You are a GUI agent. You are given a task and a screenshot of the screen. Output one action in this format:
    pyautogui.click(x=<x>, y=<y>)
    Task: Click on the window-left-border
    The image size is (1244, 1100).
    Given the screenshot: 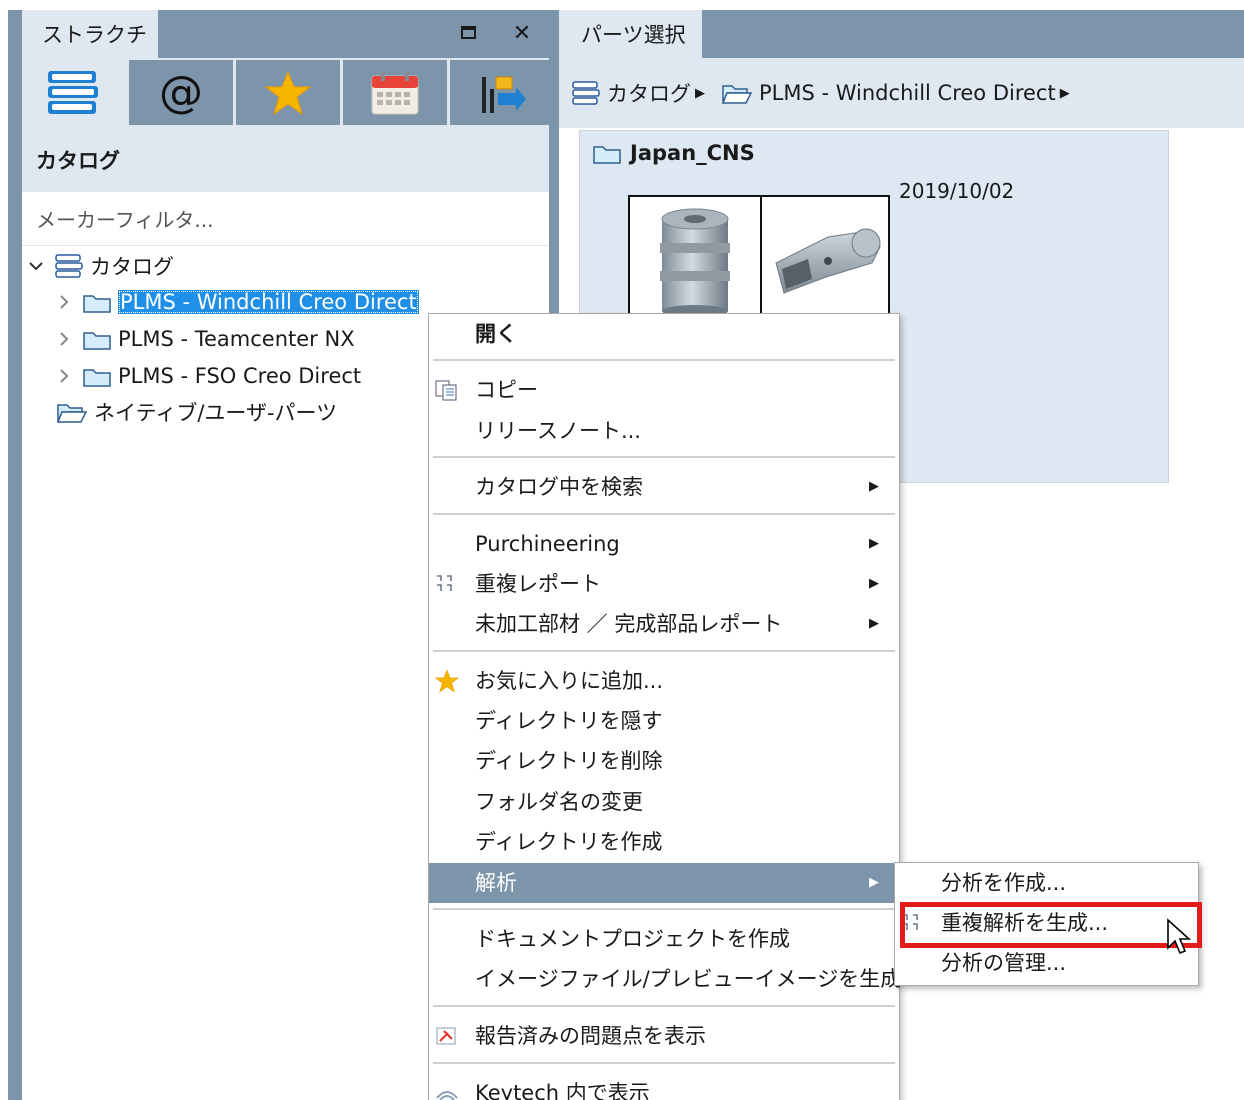 What is the action you would take?
    pyautogui.click(x=15, y=555)
    